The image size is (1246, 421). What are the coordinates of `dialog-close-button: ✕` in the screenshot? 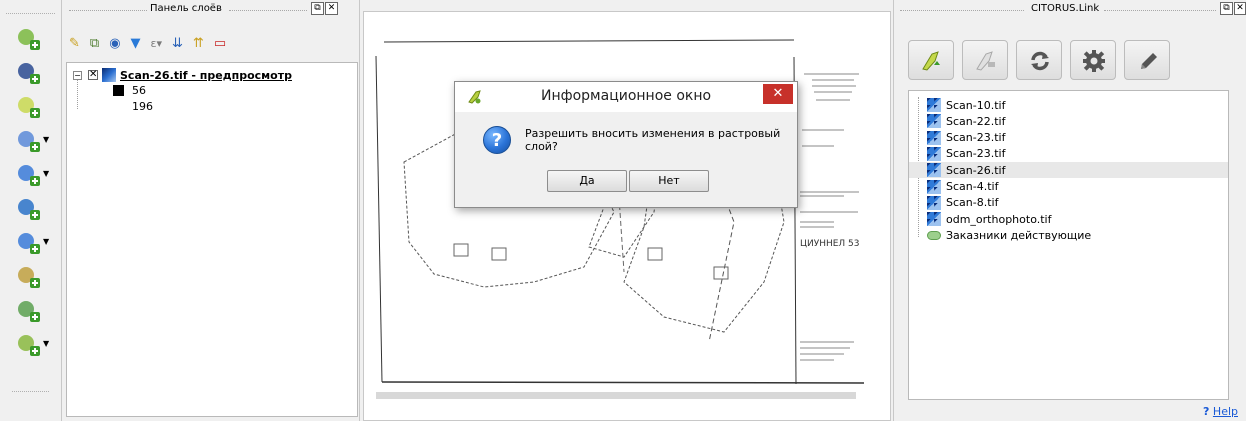 It's located at (778, 94).